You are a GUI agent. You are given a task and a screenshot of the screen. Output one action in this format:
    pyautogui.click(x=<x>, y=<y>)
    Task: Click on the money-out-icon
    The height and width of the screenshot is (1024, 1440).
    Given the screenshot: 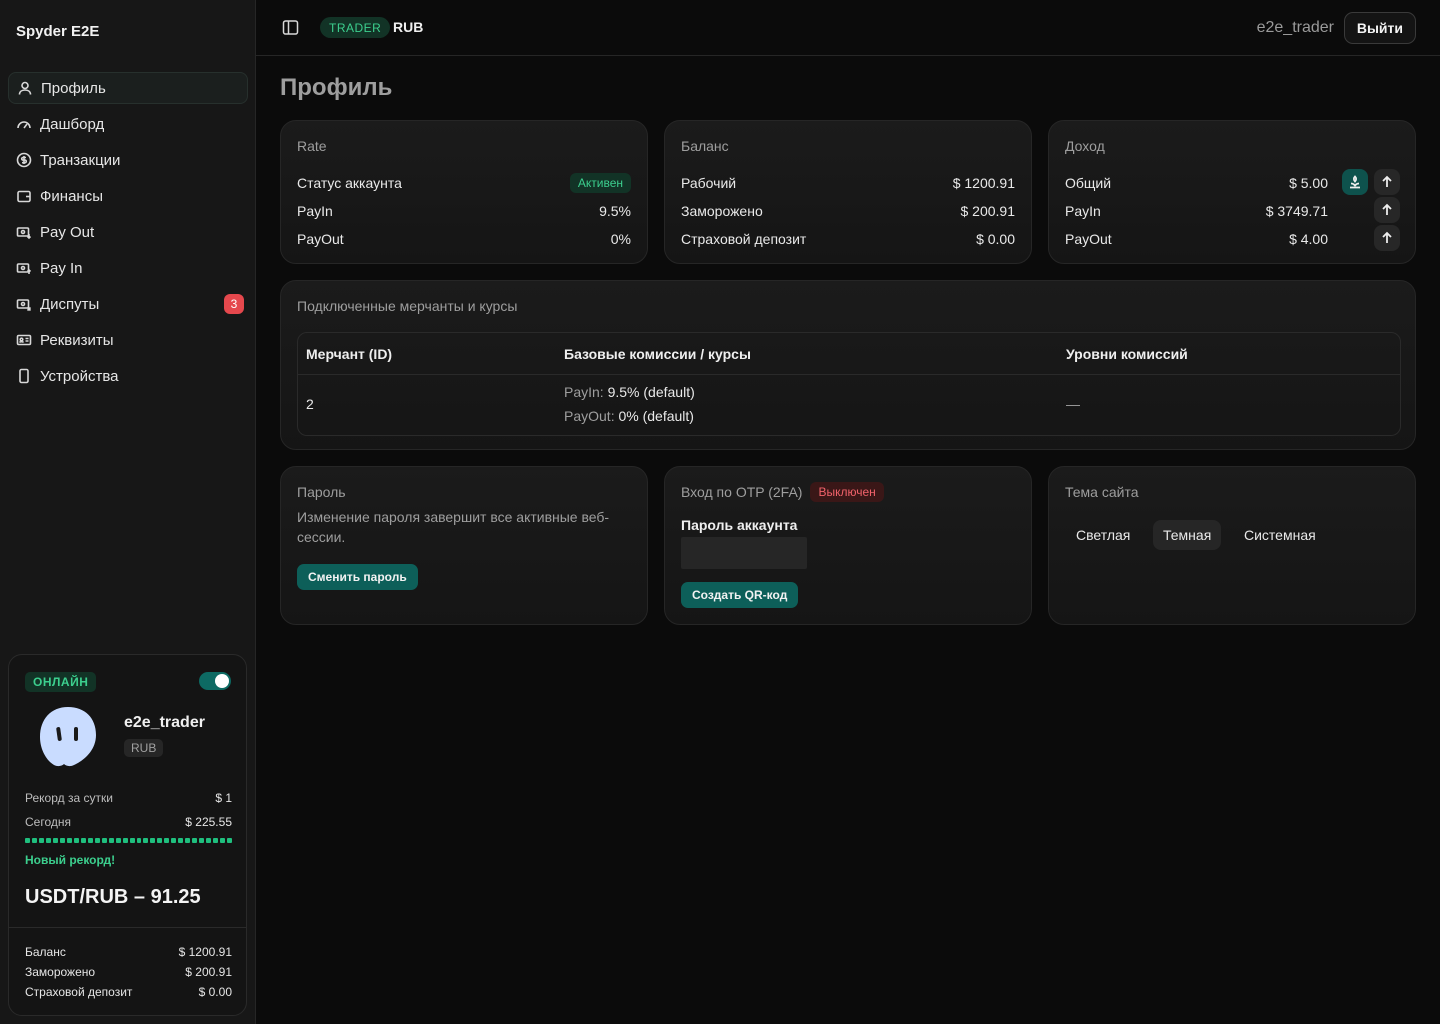 What is the action you would take?
    pyautogui.click(x=24, y=232)
    